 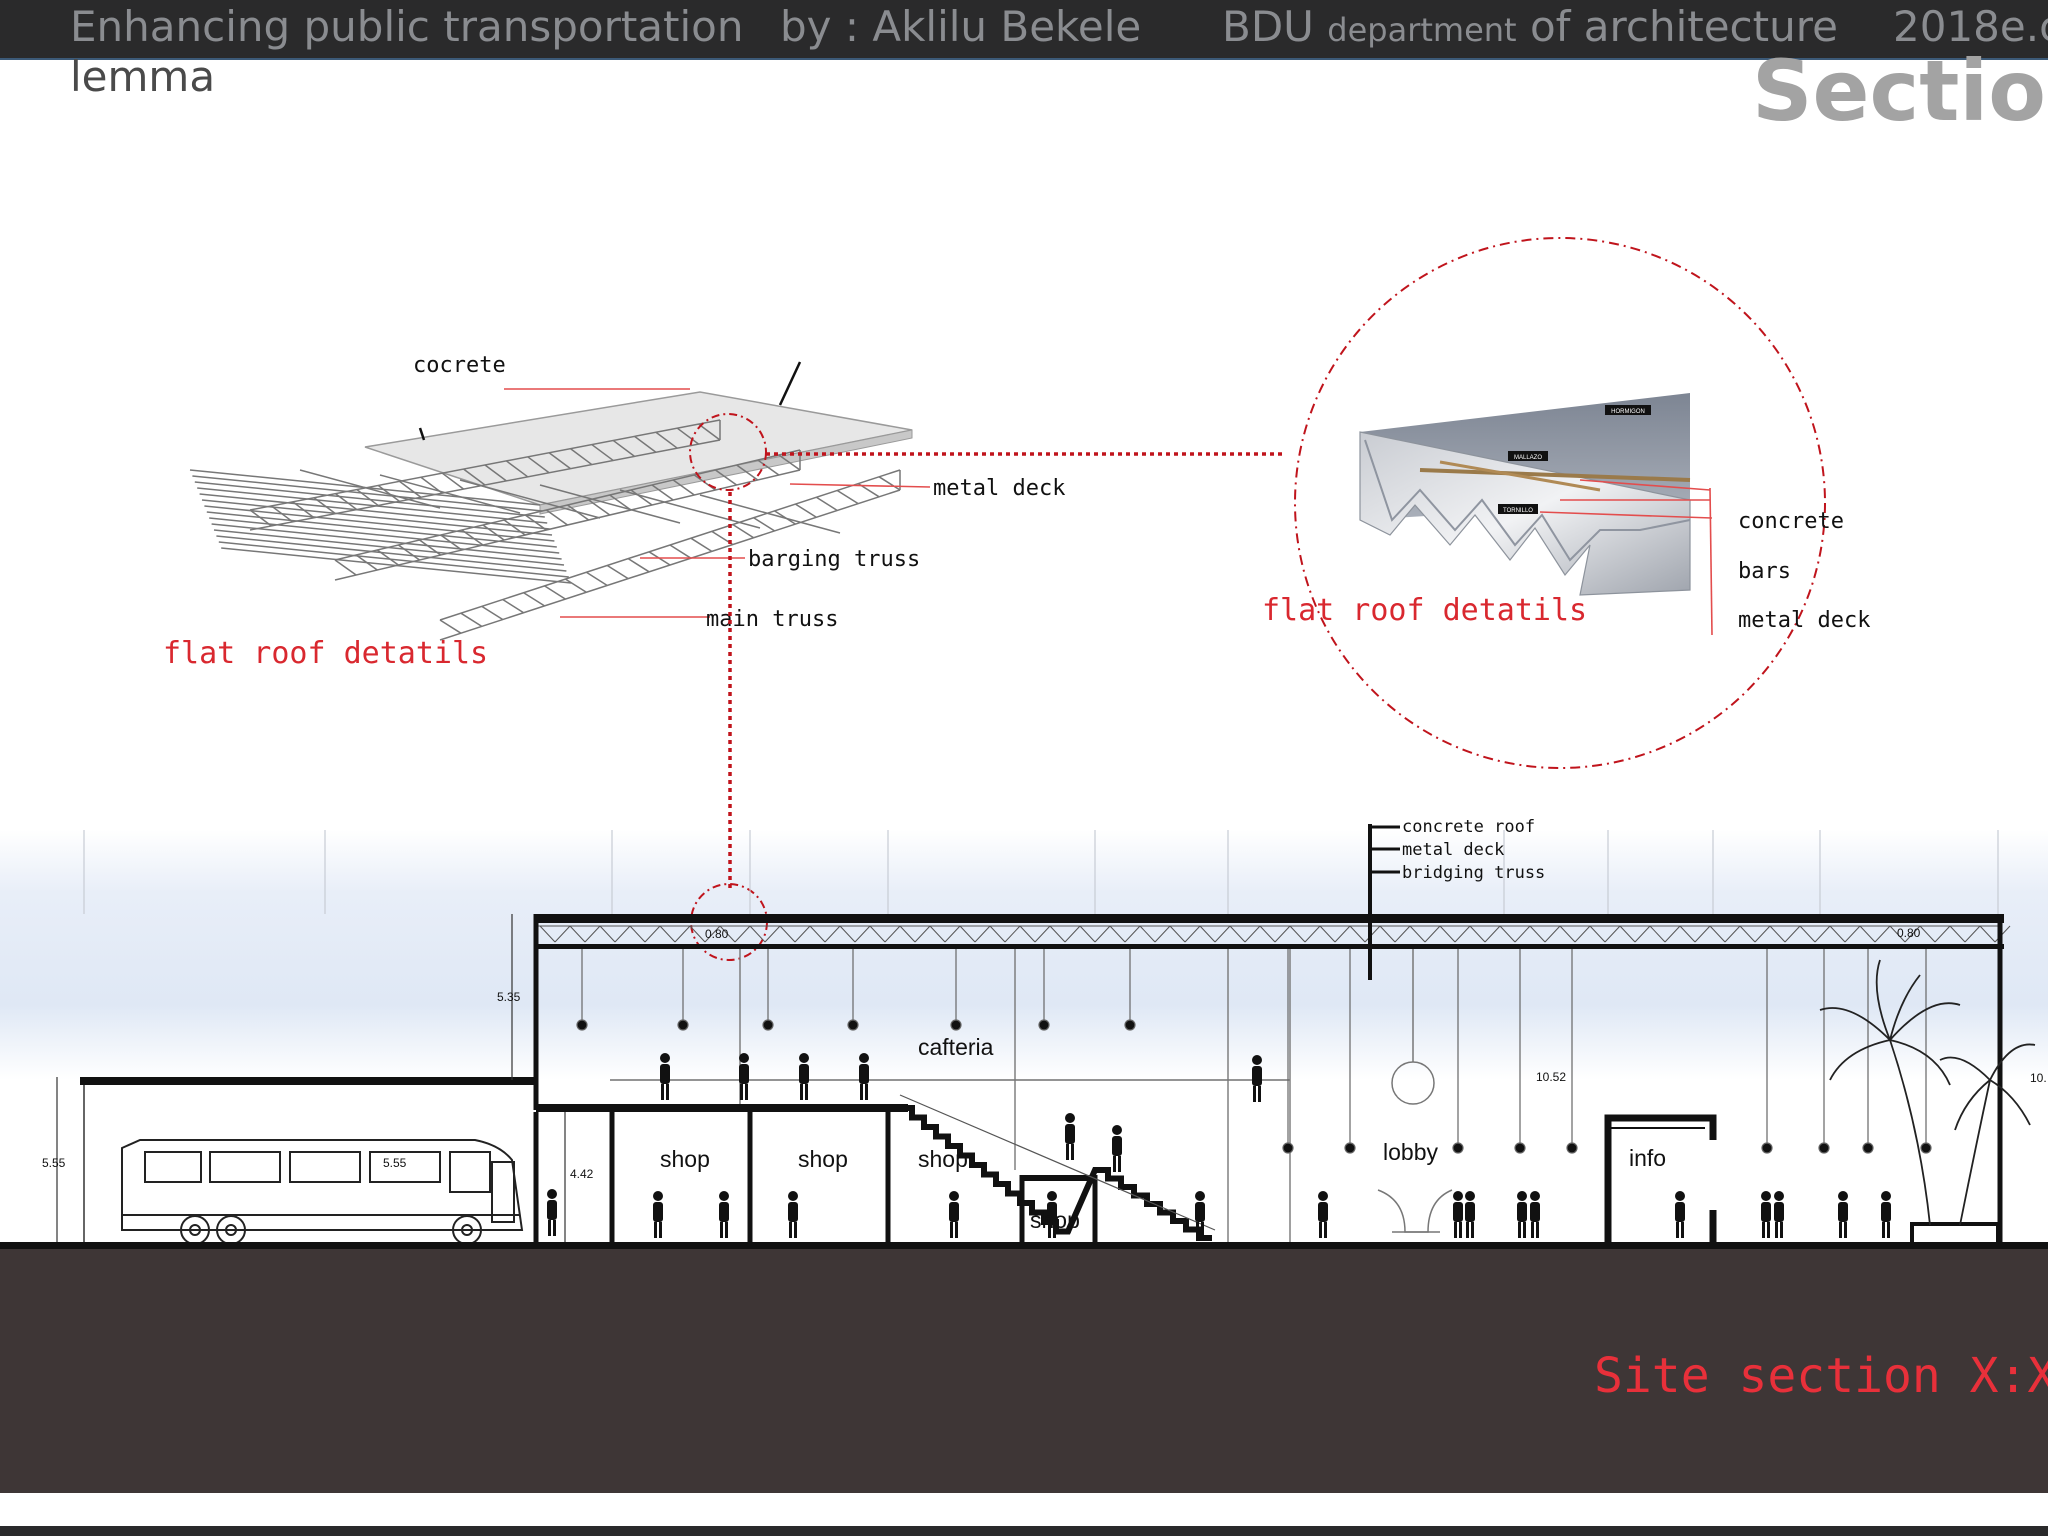 I want to click on mezzanine-slab, so click(x=722, y=1108).